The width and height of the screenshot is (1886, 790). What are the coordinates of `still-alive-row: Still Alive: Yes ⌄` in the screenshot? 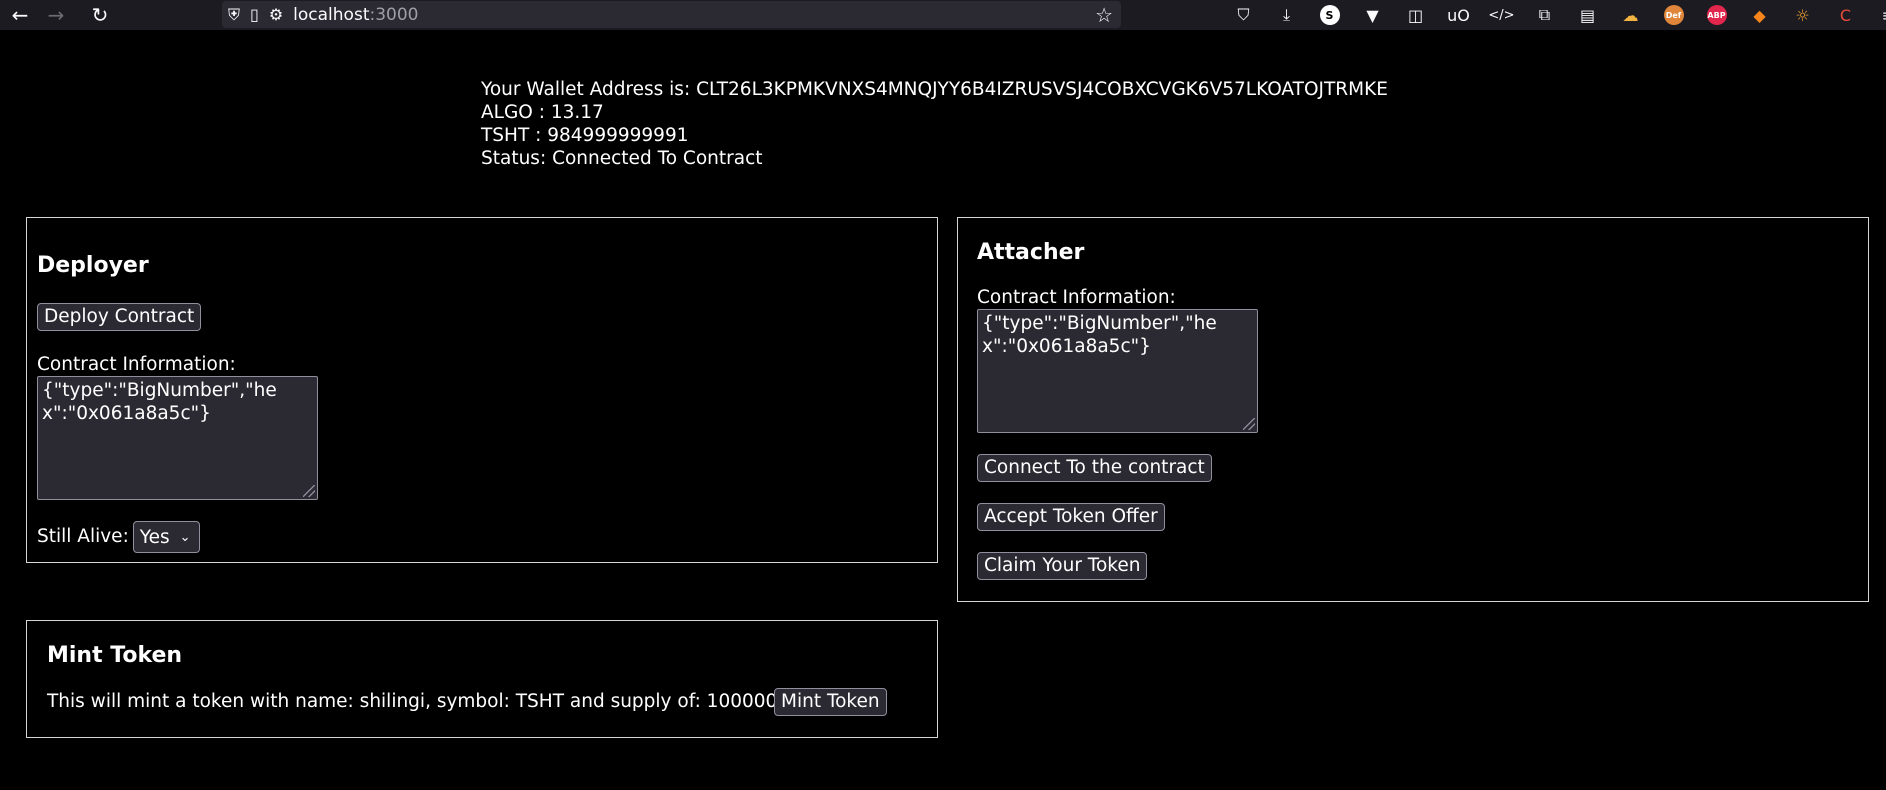 It's located at (118, 537).